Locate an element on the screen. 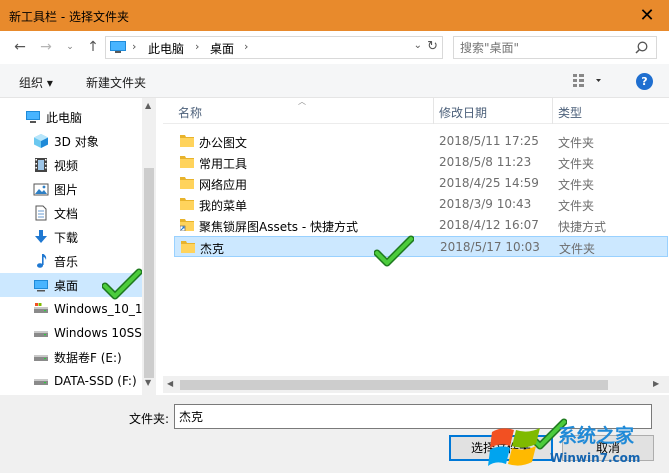 The image size is (669, 473). column-name: 名称 is located at coordinates (190, 112).